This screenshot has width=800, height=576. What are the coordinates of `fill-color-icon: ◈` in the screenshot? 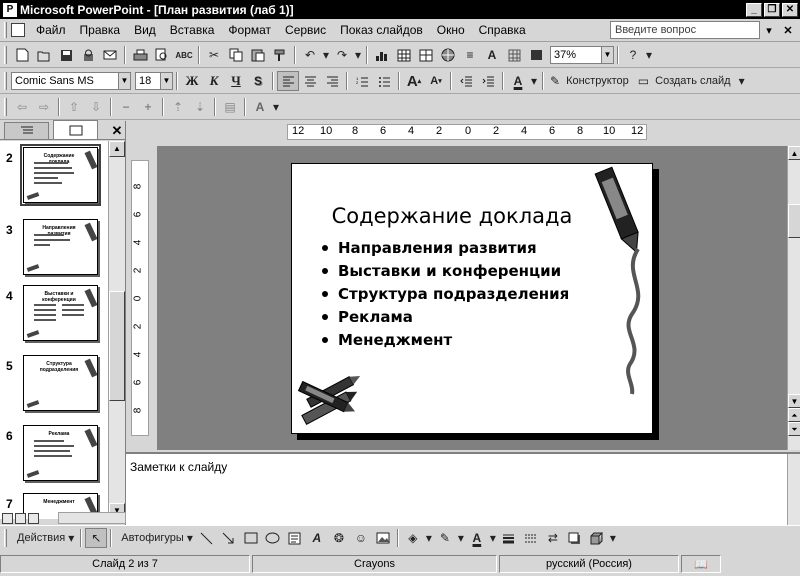 It's located at (413, 538).